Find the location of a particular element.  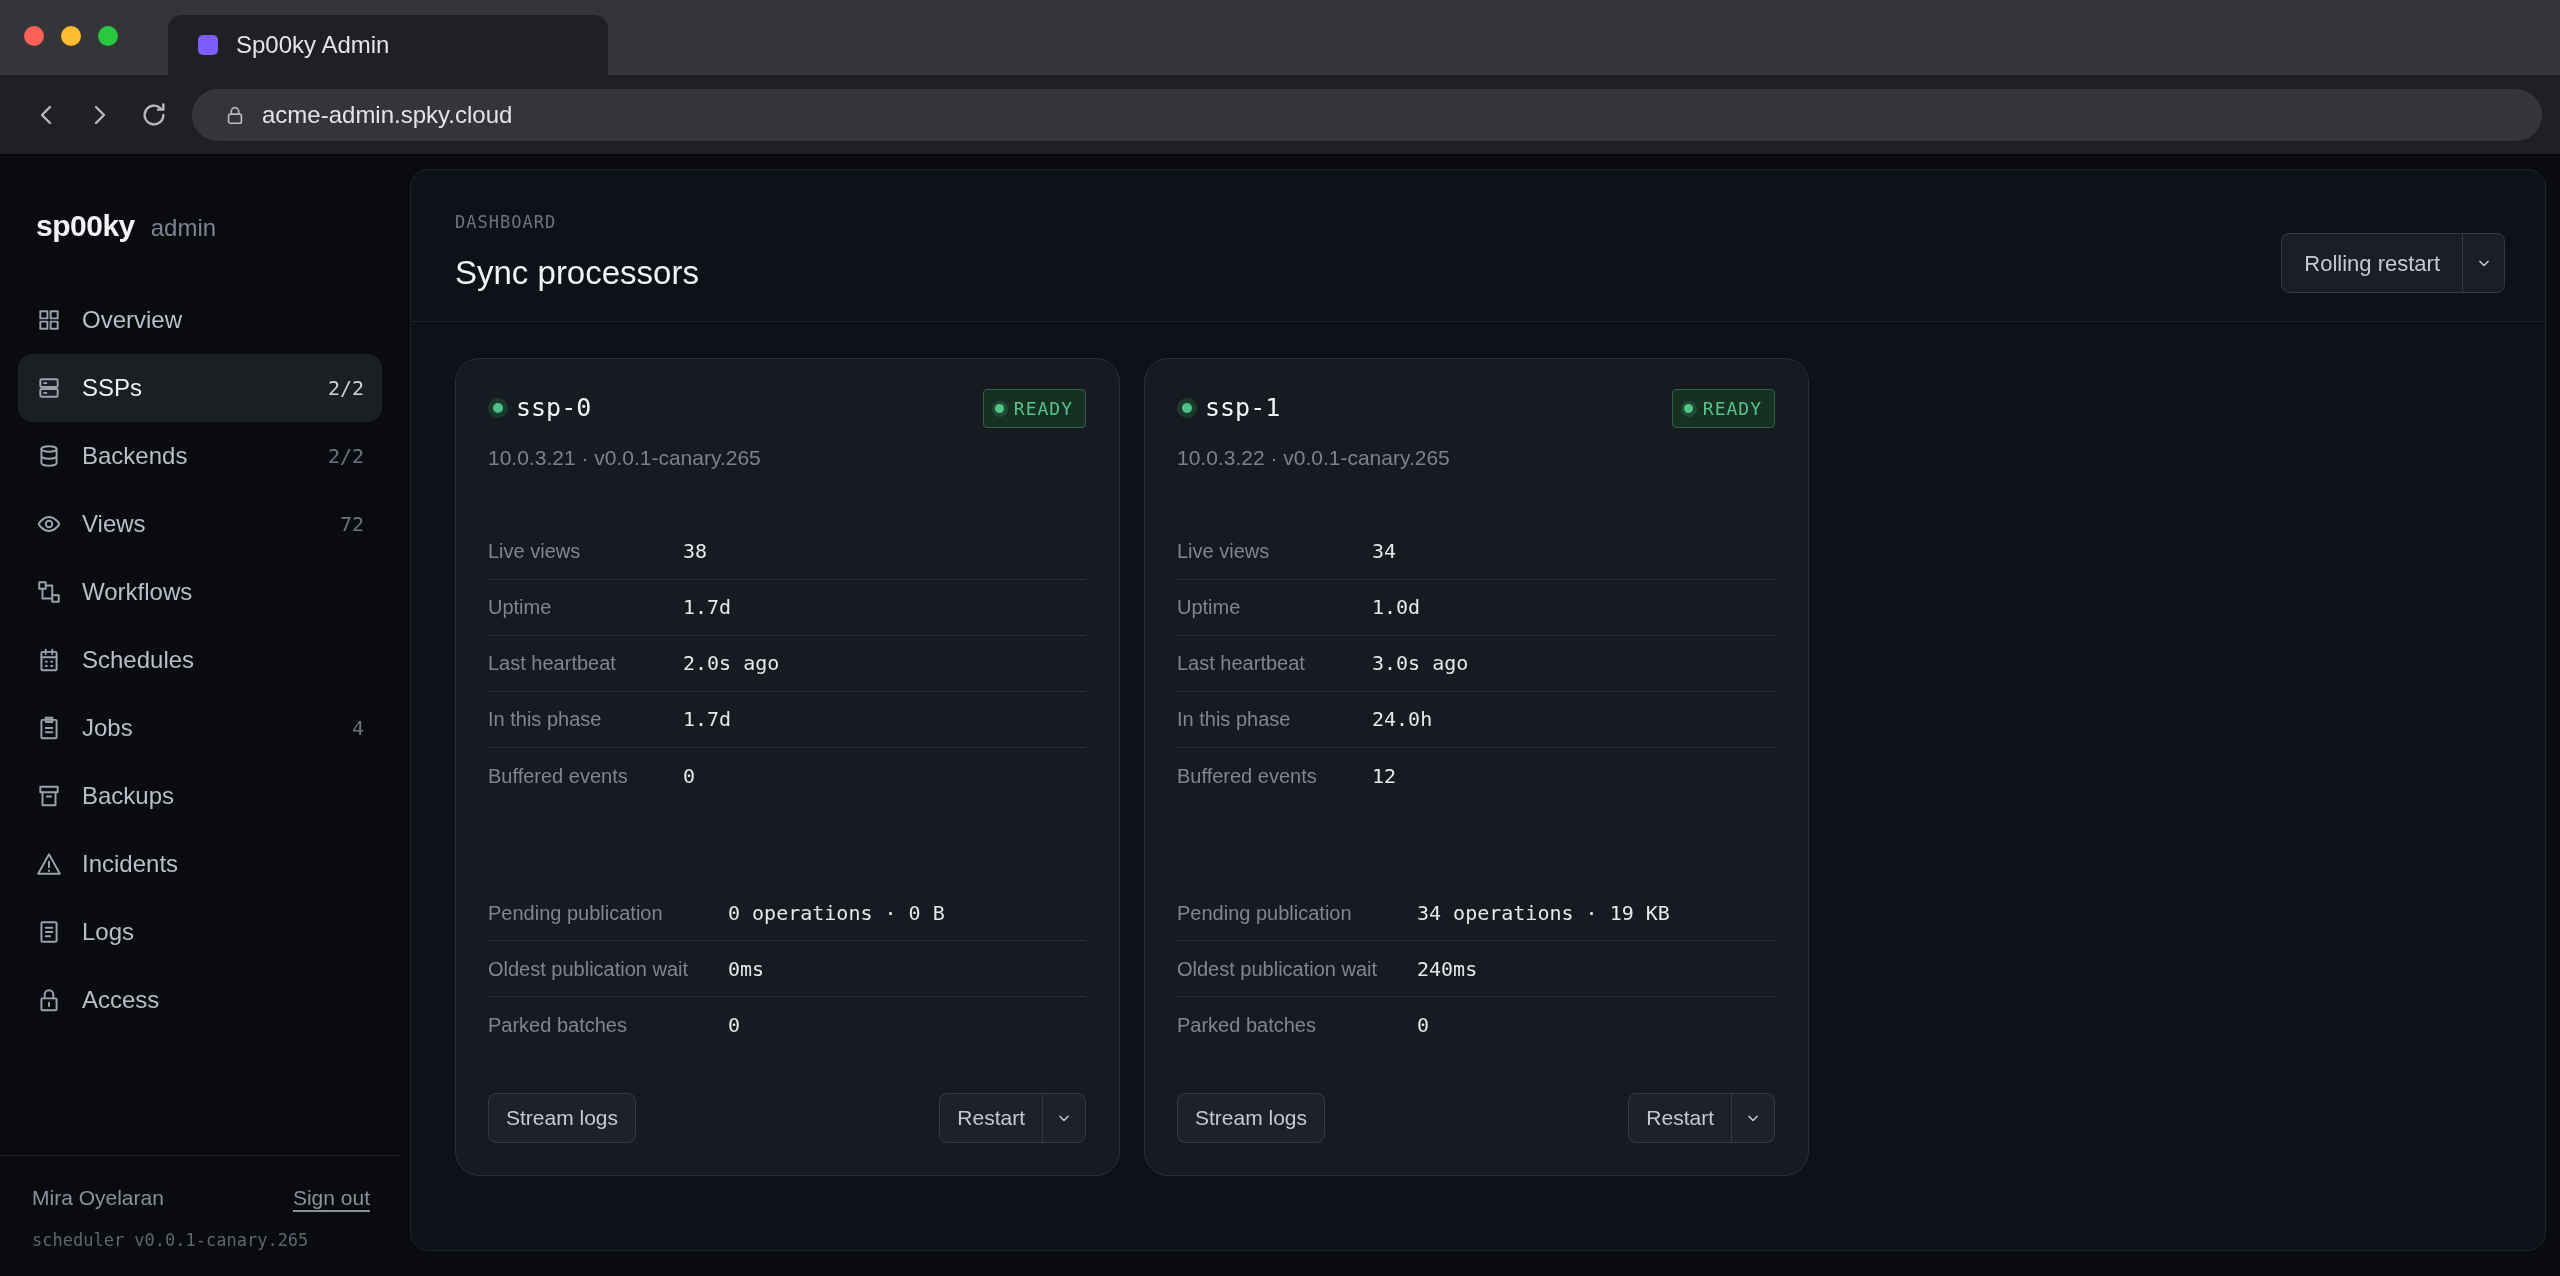

favicon-icon is located at coordinates (208, 45).